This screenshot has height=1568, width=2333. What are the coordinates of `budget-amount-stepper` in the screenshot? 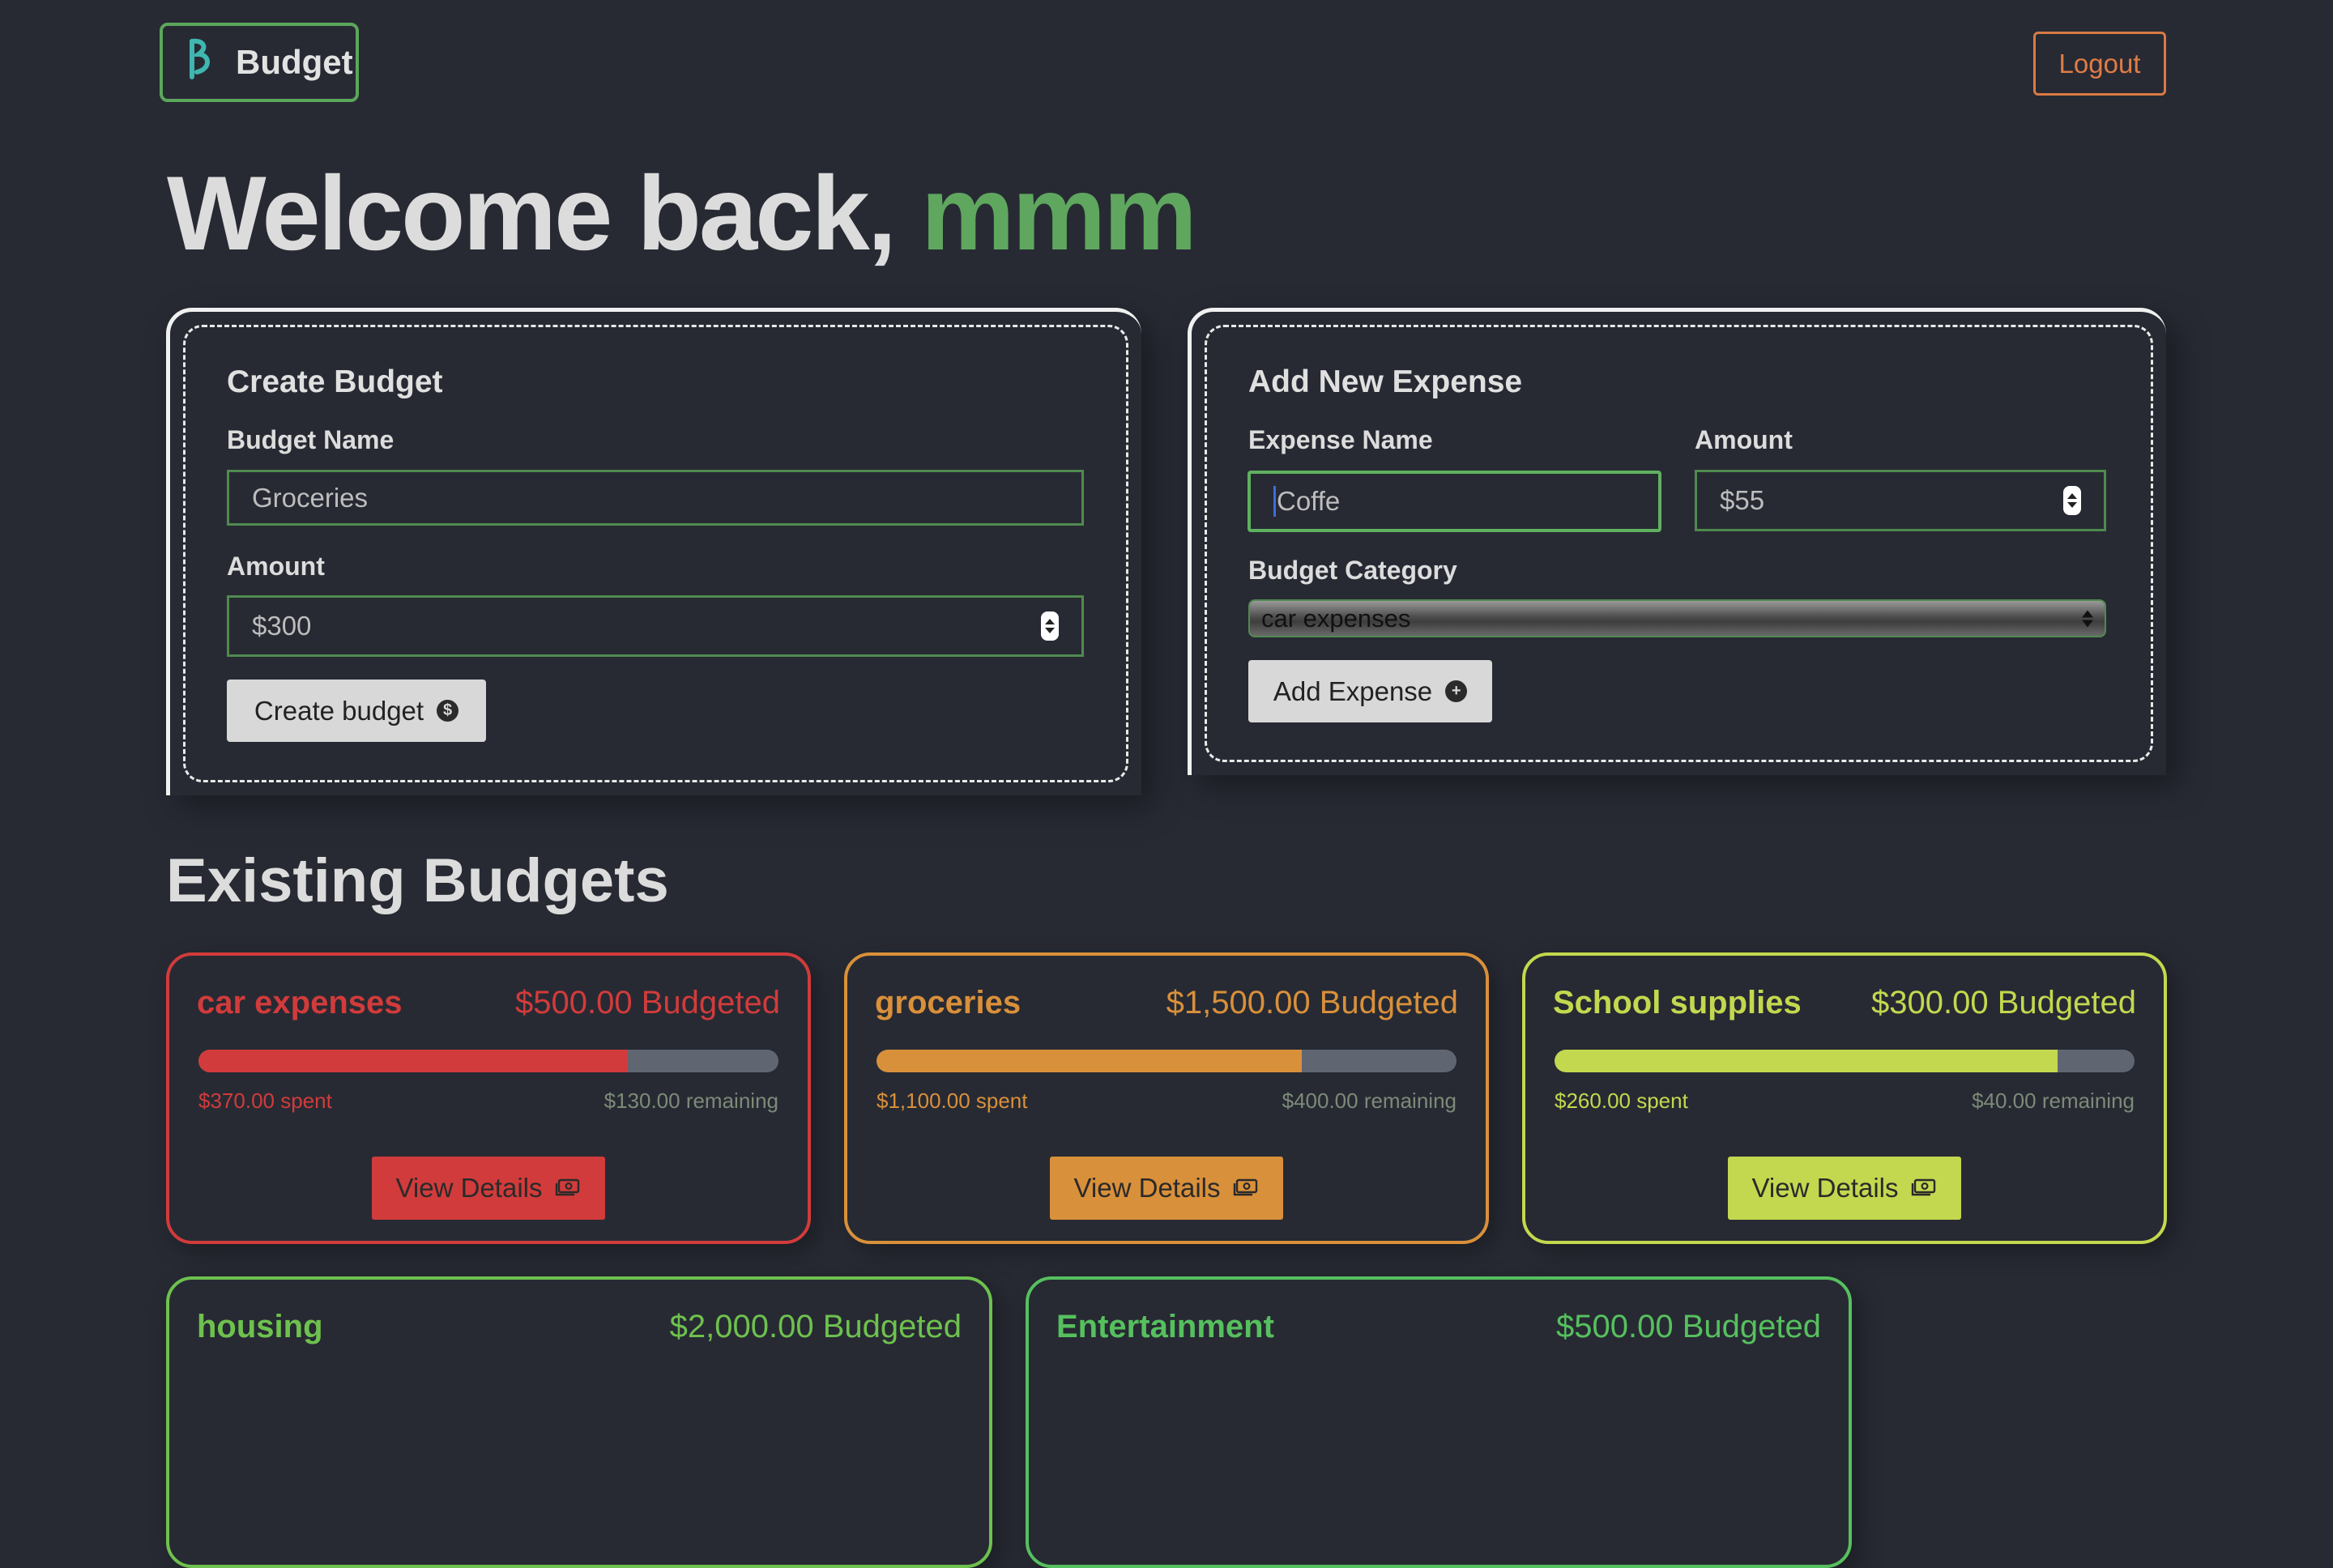 It's located at (1050, 626).